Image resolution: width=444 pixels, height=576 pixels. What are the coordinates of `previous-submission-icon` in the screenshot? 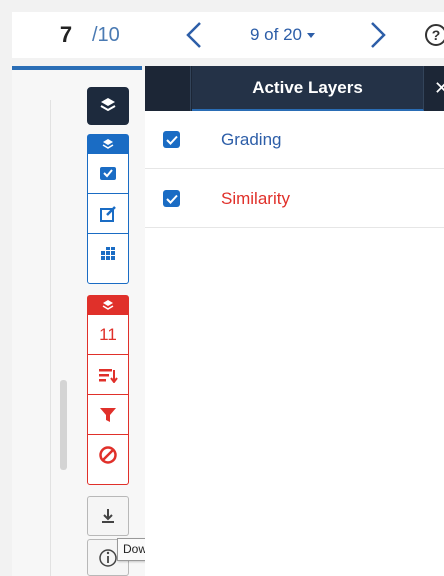 It's located at (195, 35).